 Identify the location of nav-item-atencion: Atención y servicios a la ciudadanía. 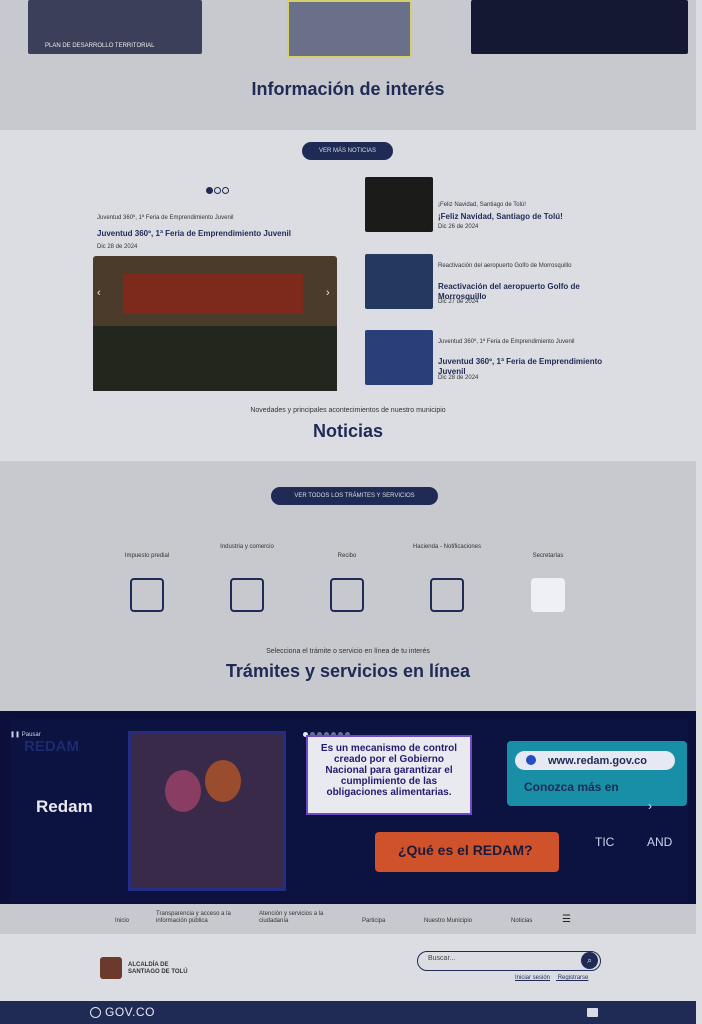
(299, 918).